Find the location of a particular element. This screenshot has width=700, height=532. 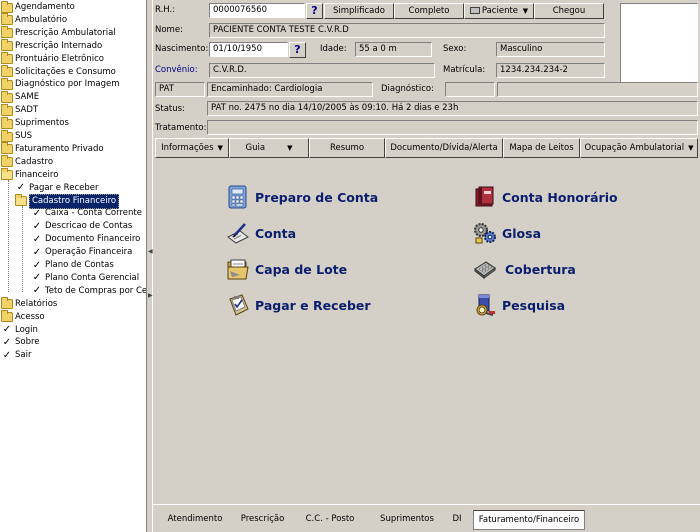

tree-item-prontuario-eletronico: Prontuário Eletrônico is located at coordinates (52, 59).